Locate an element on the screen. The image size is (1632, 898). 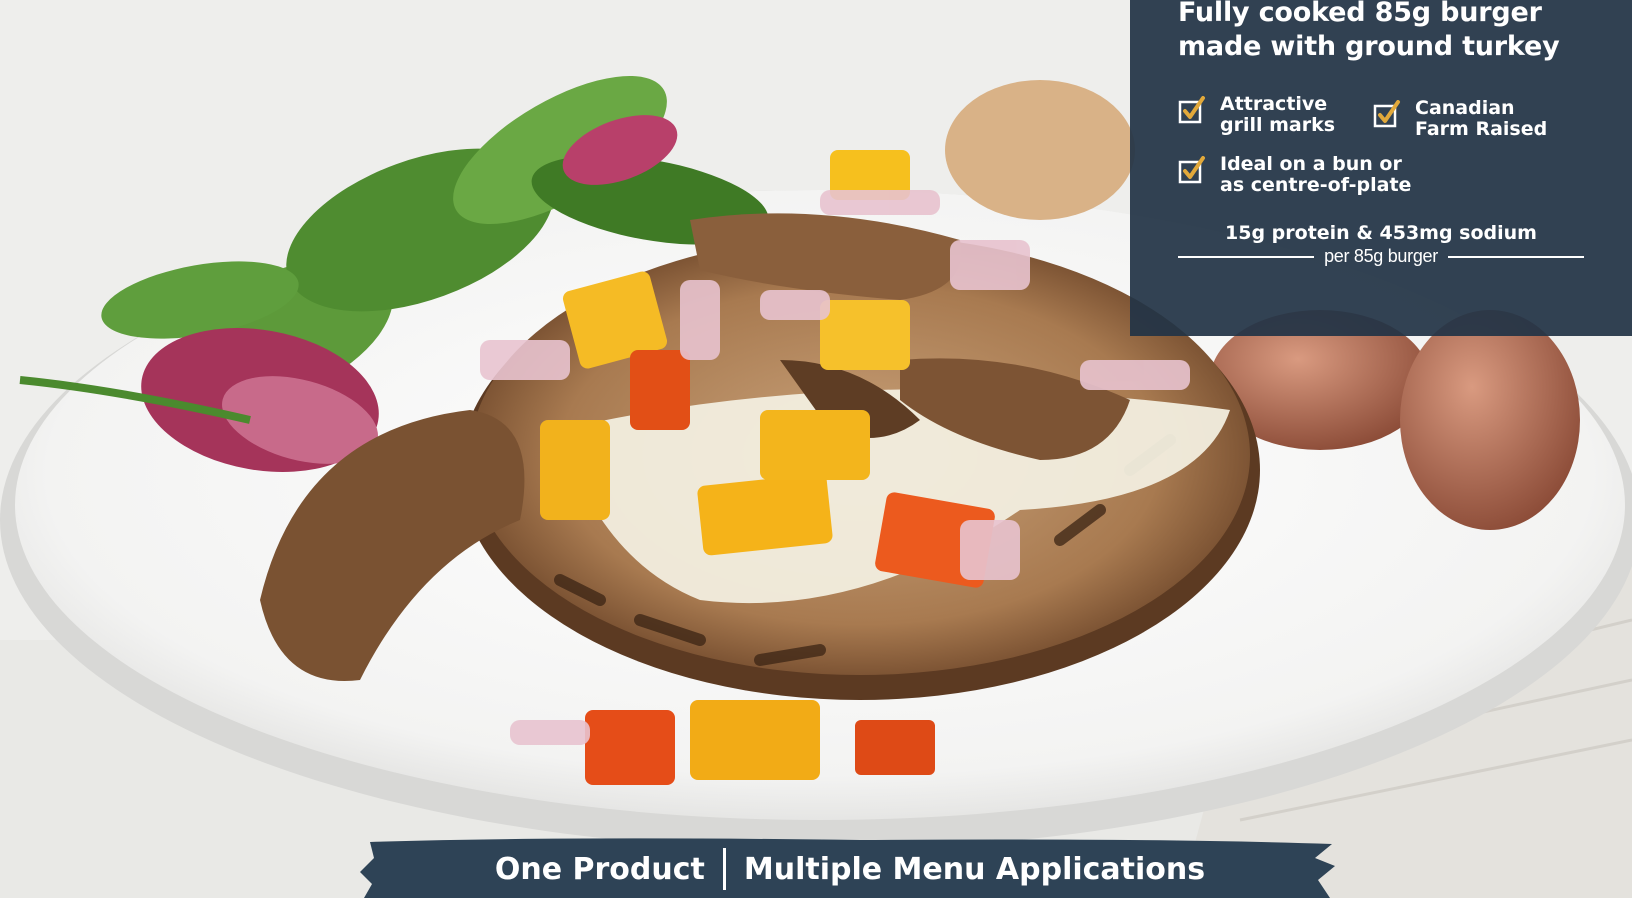
feature-label-line-2: Farm Raised is located at coordinates (1481, 129).